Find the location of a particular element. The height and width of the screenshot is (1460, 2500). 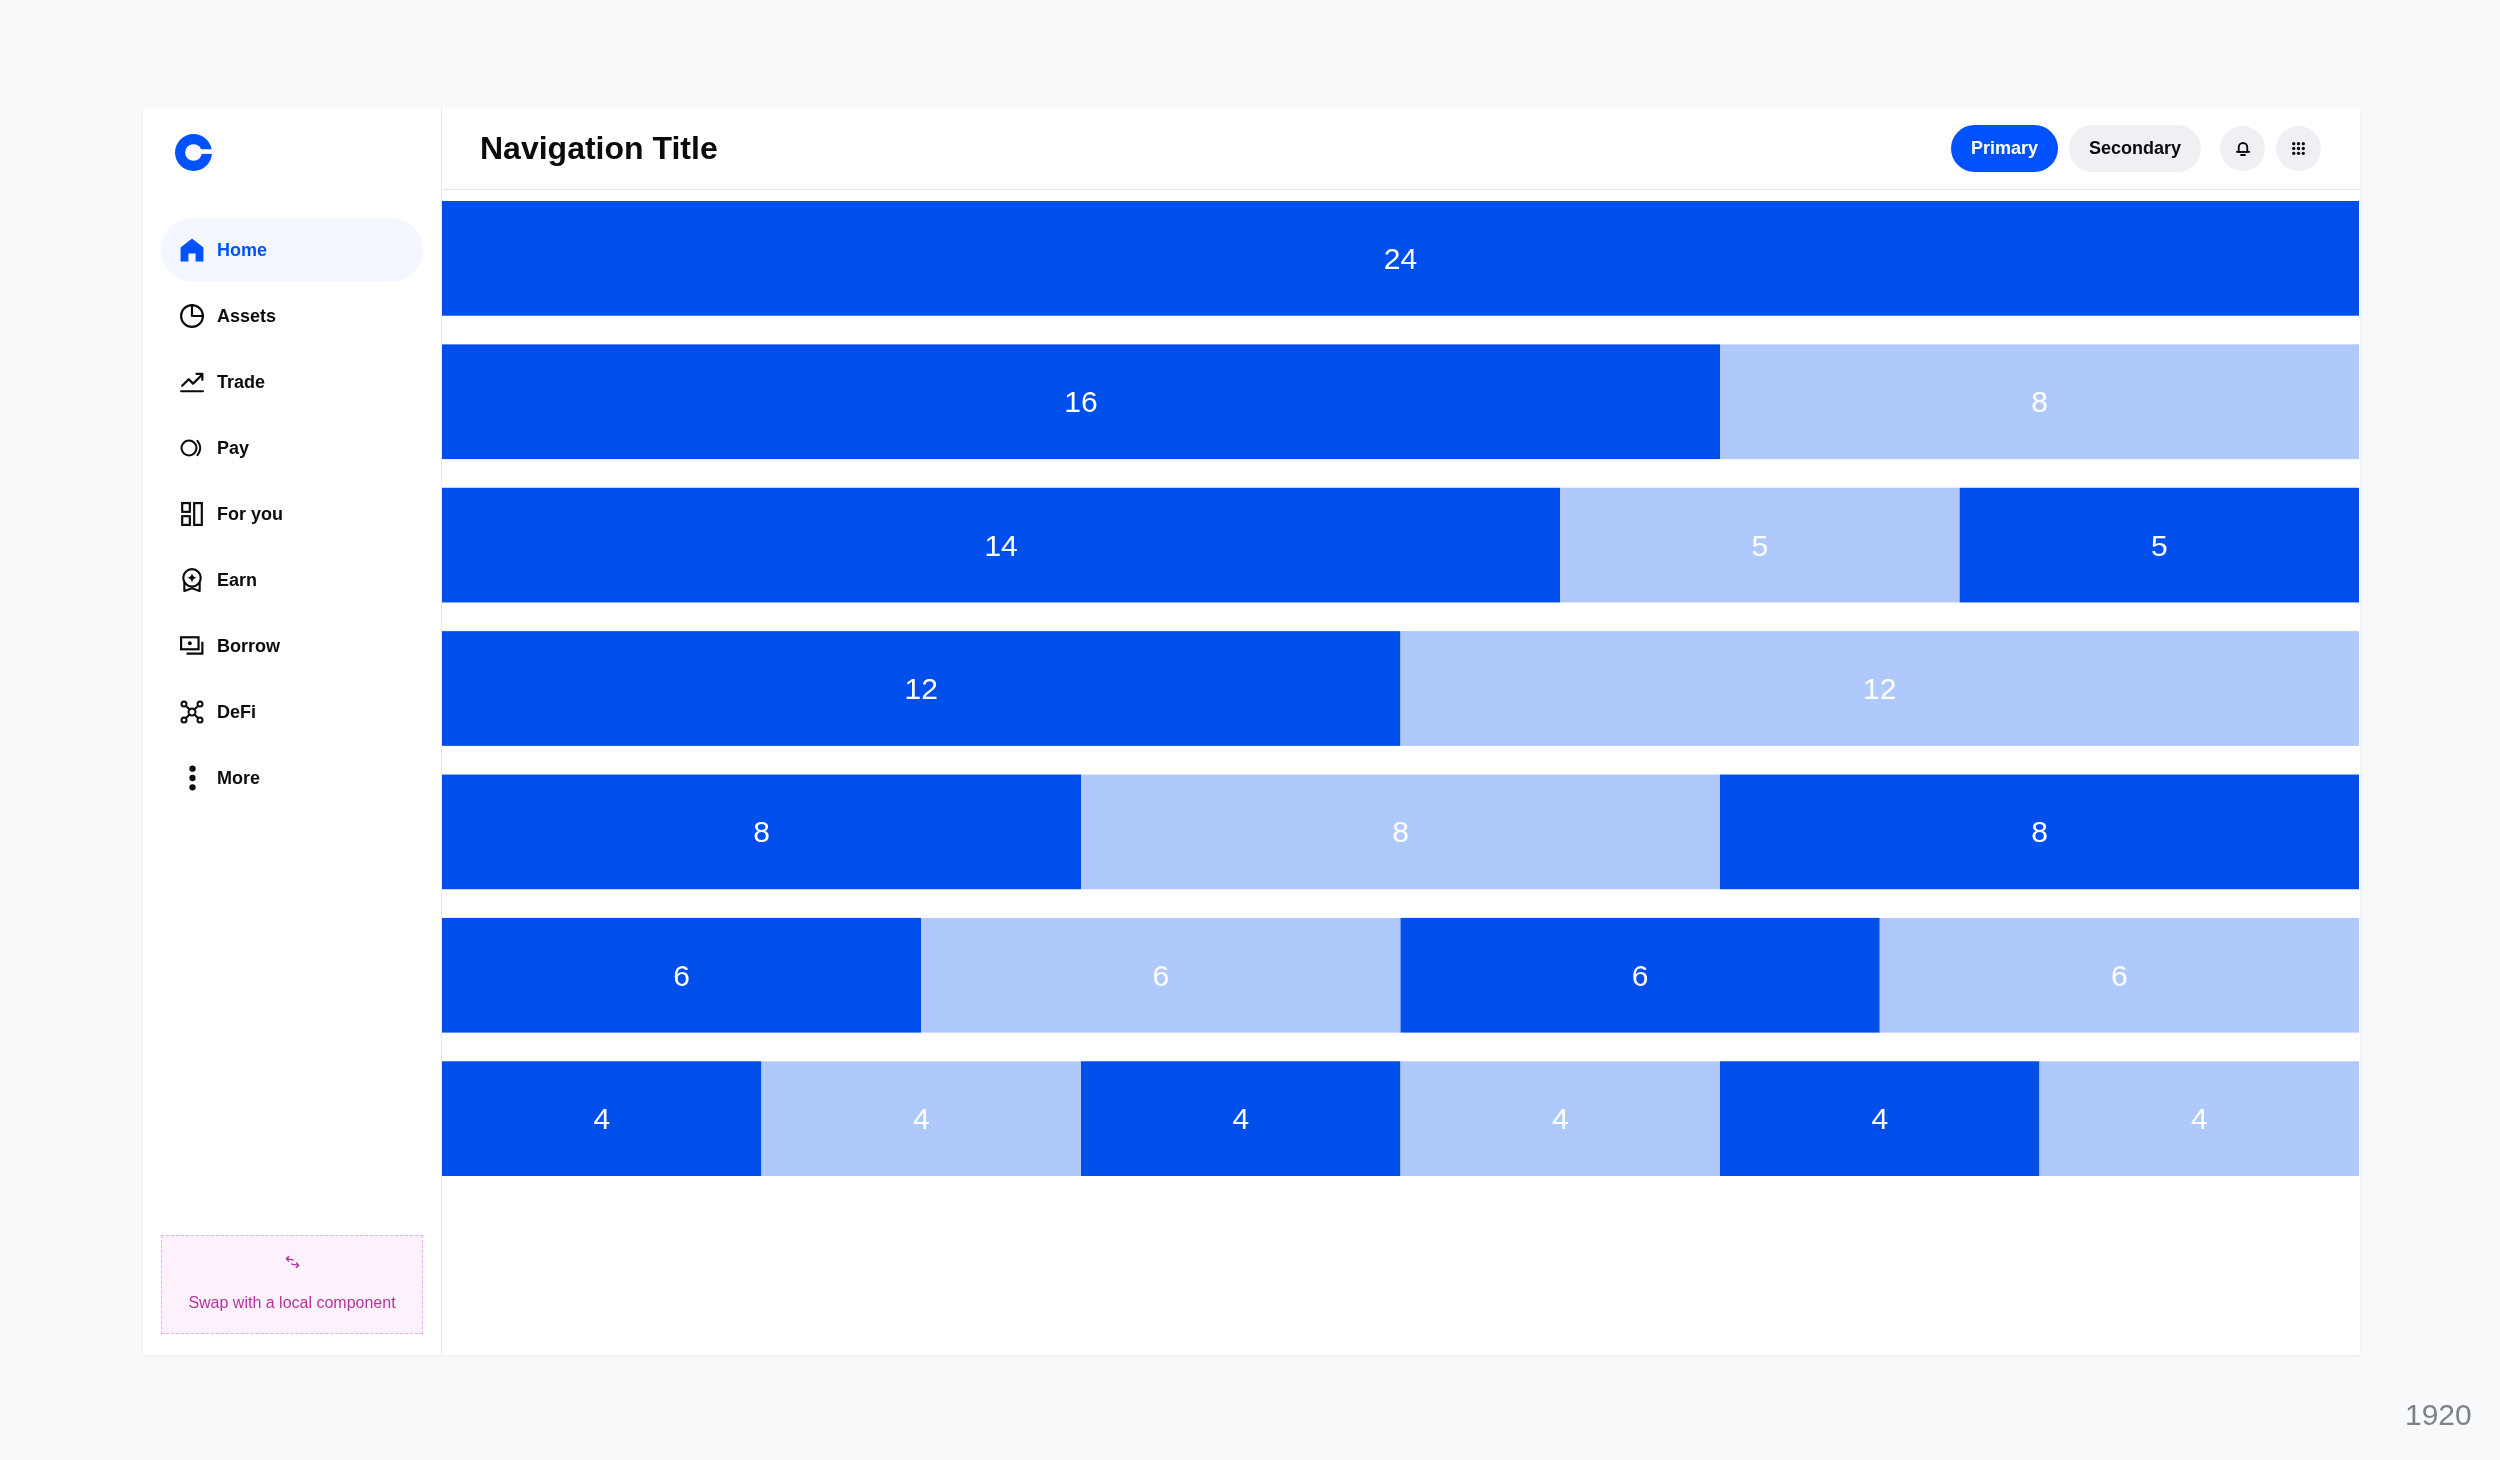

swap-arrows-icon is located at coordinates (292, 1262).